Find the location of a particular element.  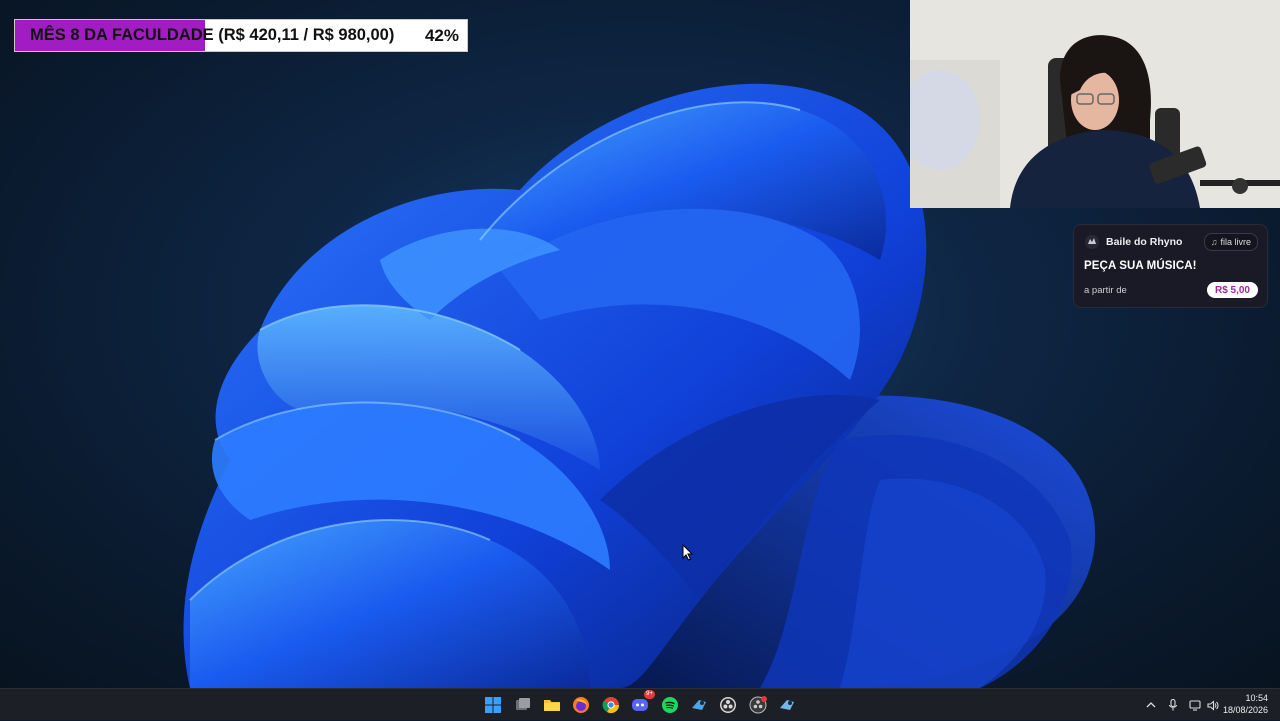

rhyno-logo-icon is located at coordinates (1092, 242).